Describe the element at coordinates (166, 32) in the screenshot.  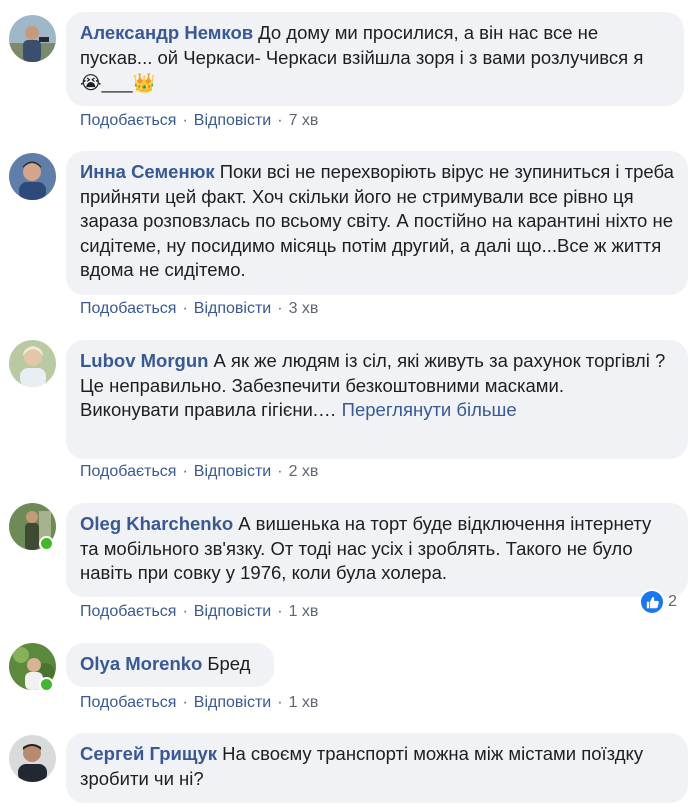
I see `comment-author: Александр Немков` at that location.